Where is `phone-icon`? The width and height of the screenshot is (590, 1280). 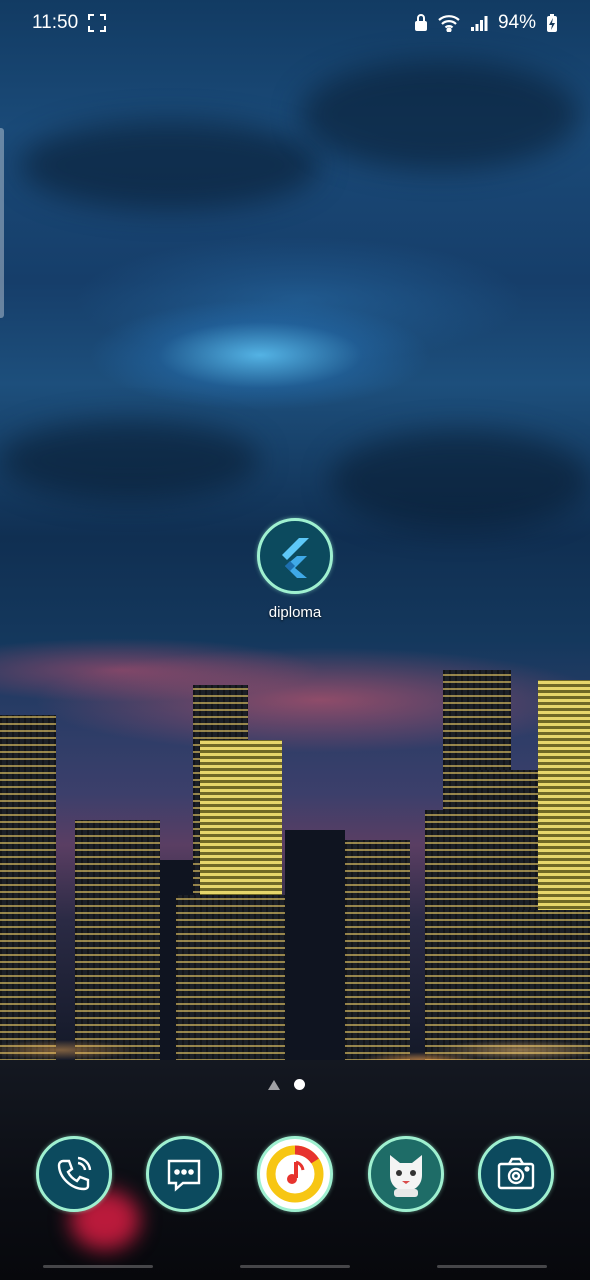
phone-icon is located at coordinates (74, 1174).